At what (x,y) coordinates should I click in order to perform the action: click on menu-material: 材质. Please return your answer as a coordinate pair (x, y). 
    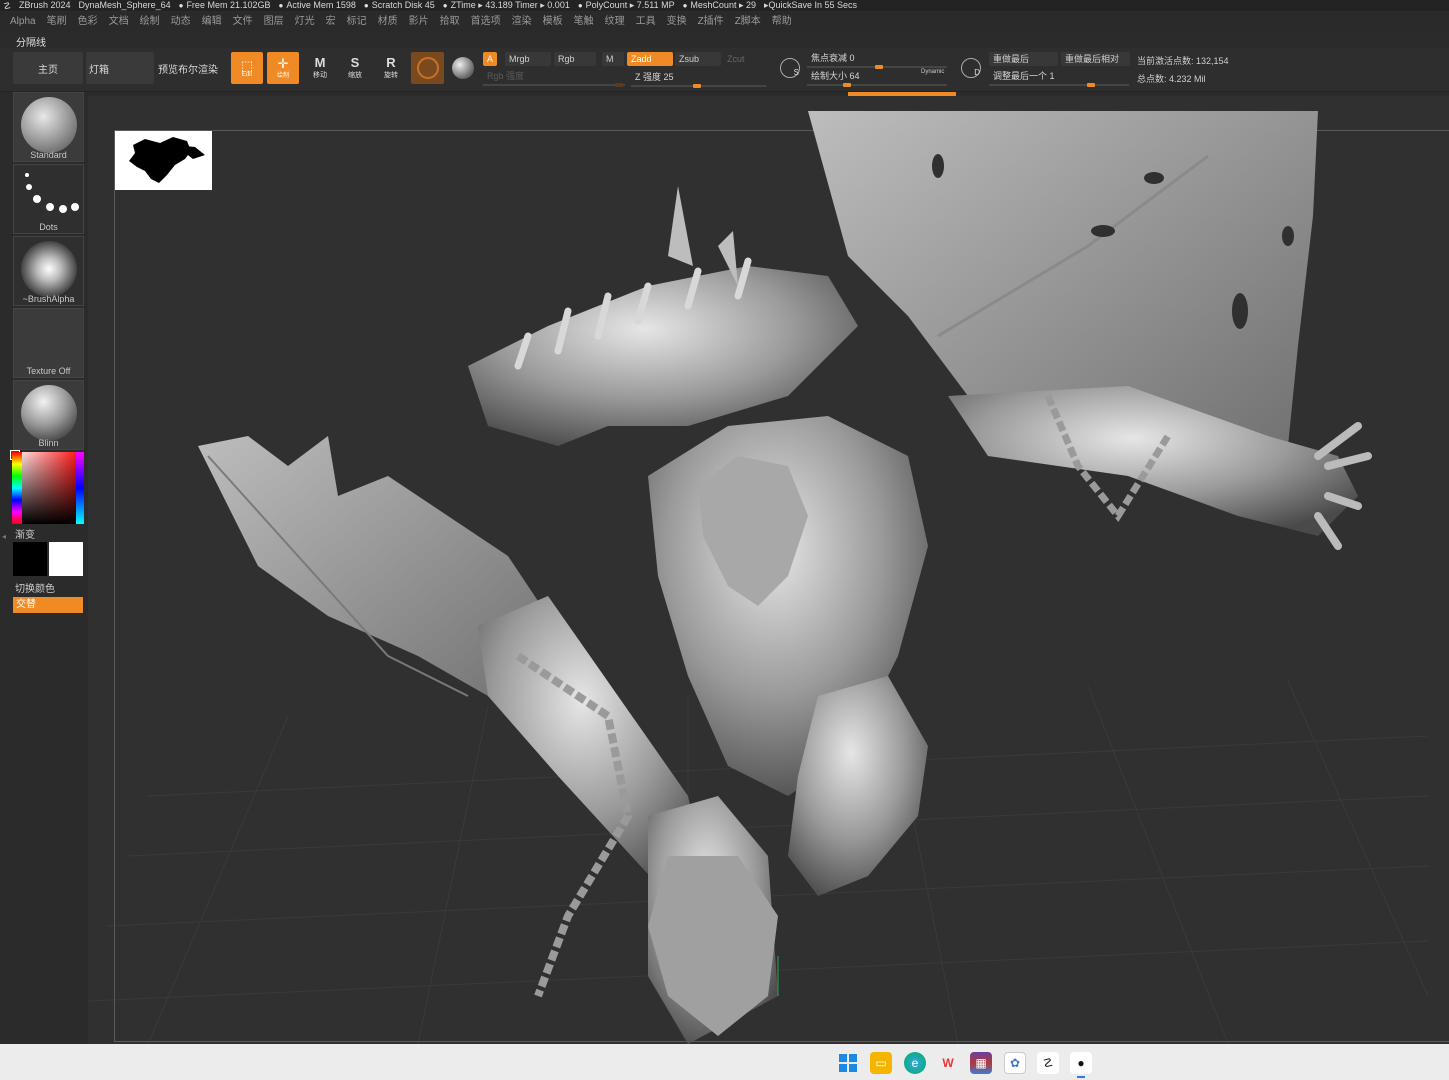
    Looking at the image, I should click on (388, 22).